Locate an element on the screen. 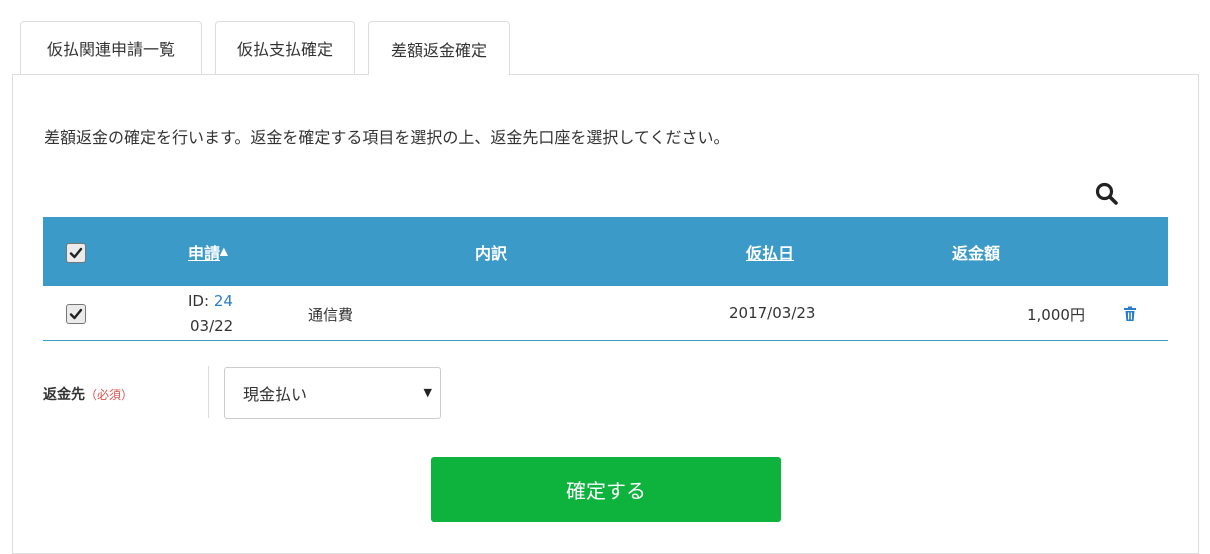 This screenshot has width=1210, height=554. application-date: 03/22 is located at coordinates (212, 326).